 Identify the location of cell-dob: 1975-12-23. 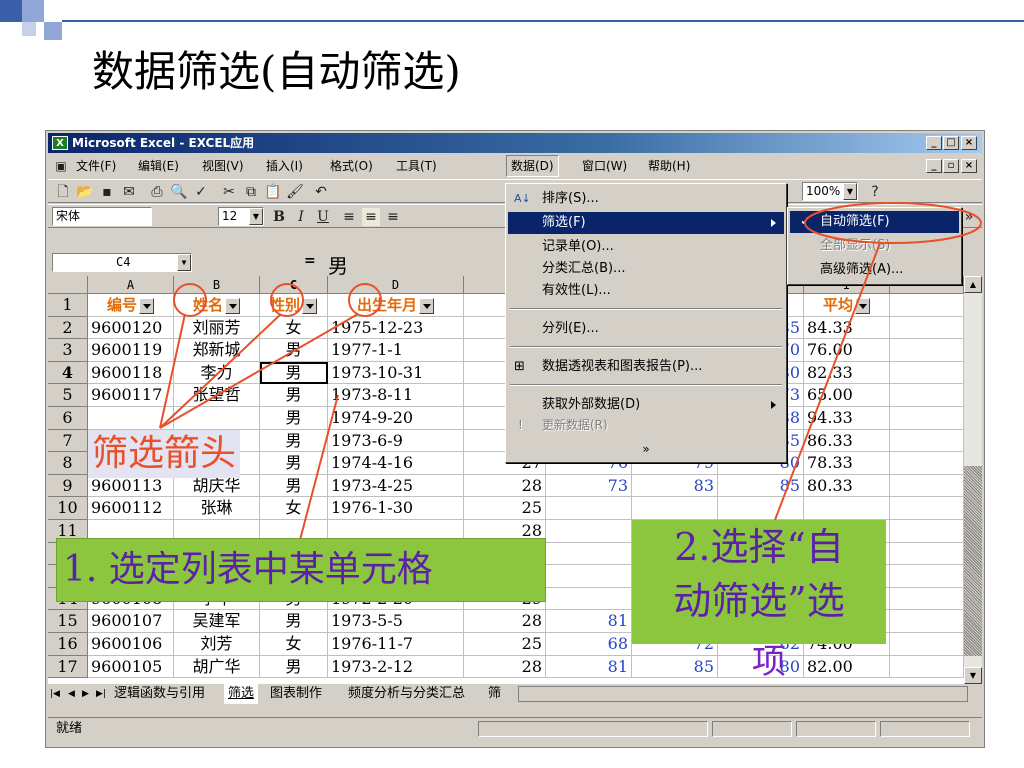
(396, 328).